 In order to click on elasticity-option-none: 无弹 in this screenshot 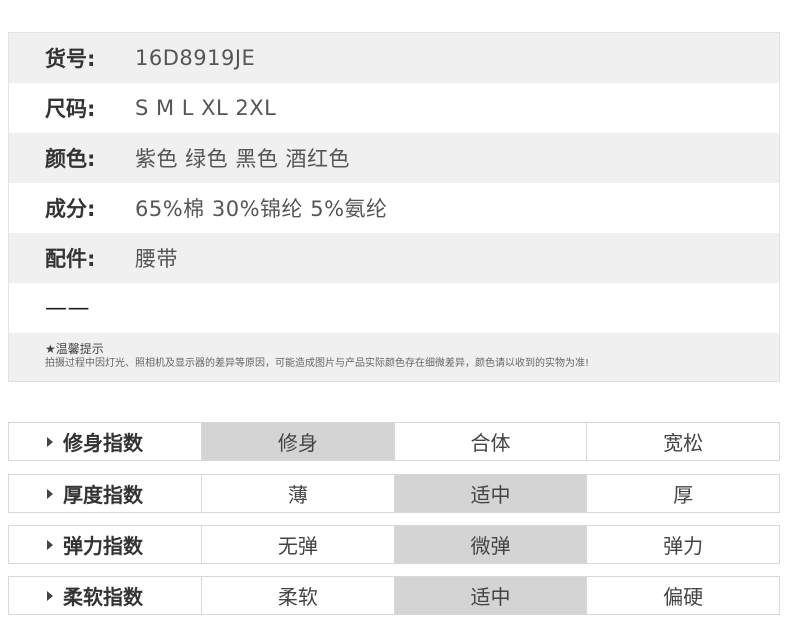, I will do `click(298, 544)`.